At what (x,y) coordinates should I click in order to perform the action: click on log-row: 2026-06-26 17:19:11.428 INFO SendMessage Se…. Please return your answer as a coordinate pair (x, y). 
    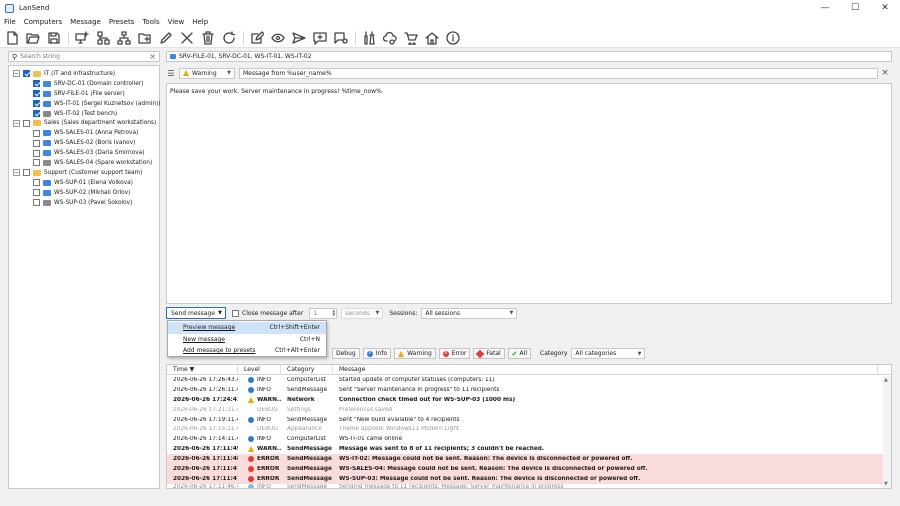
    Looking at the image, I should click on (529, 420).